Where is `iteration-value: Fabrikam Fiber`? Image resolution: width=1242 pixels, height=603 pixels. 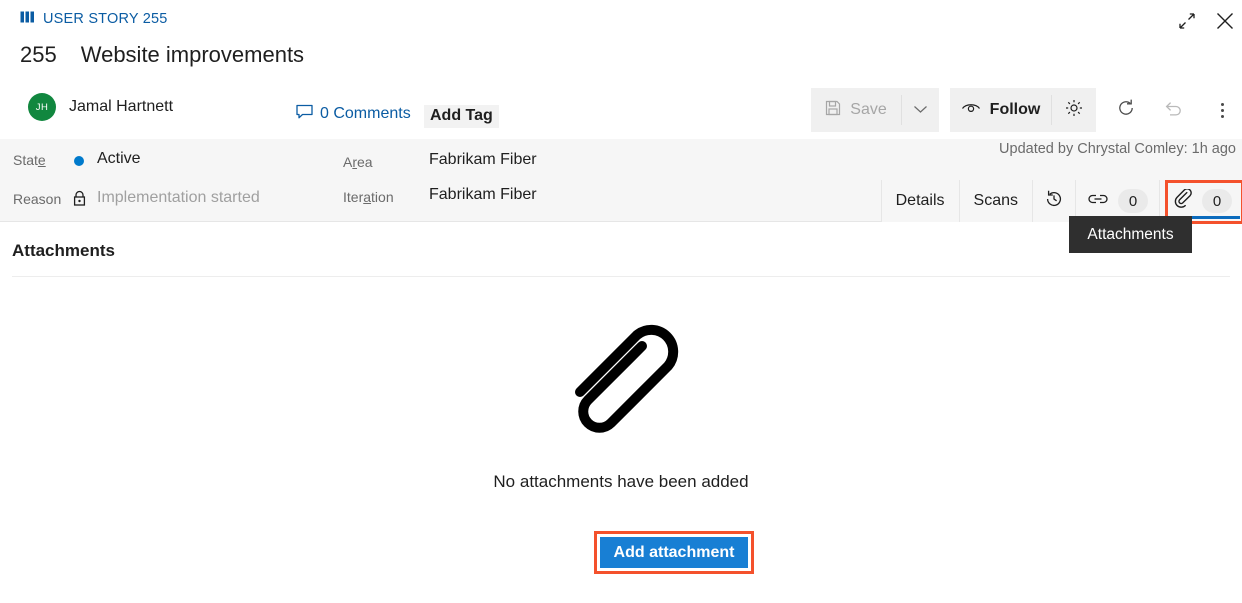
iteration-value: Fabrikam Fiber is located at coordinates (483, 195).